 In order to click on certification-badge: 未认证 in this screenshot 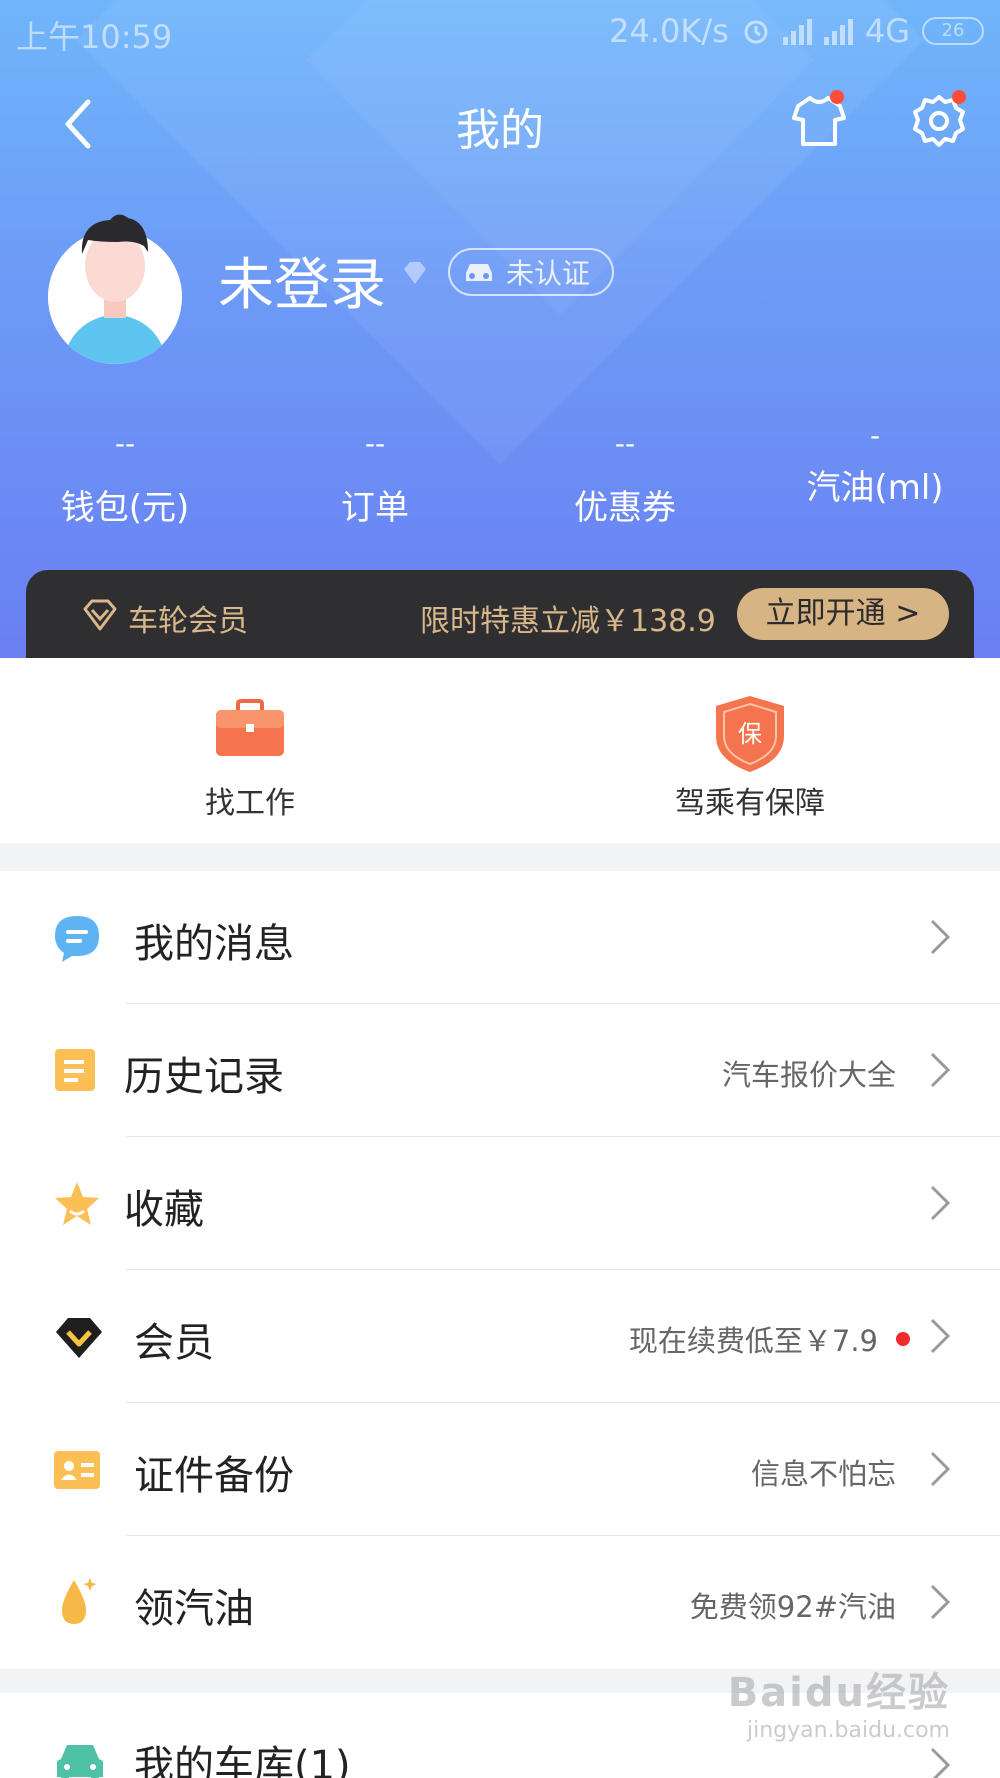, I will do `click(531, 272)`.